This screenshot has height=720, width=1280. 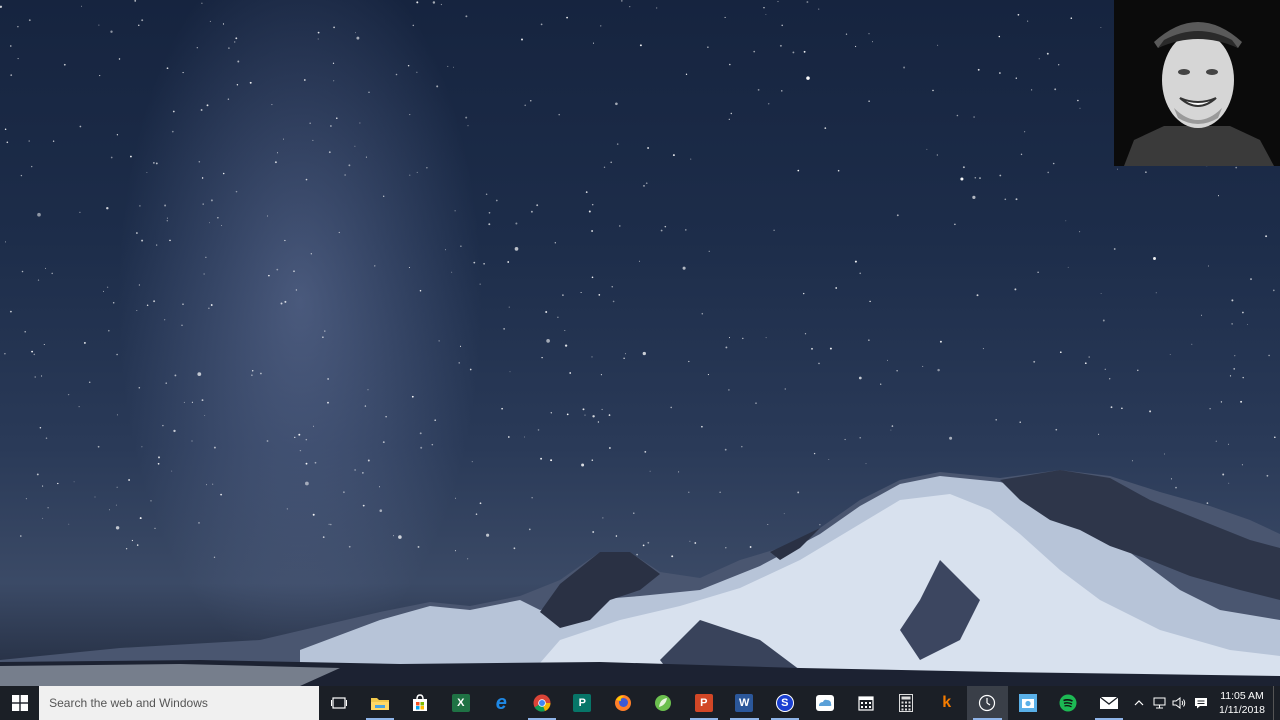 I want to click on network-icon, so click(x=1159, y=703).